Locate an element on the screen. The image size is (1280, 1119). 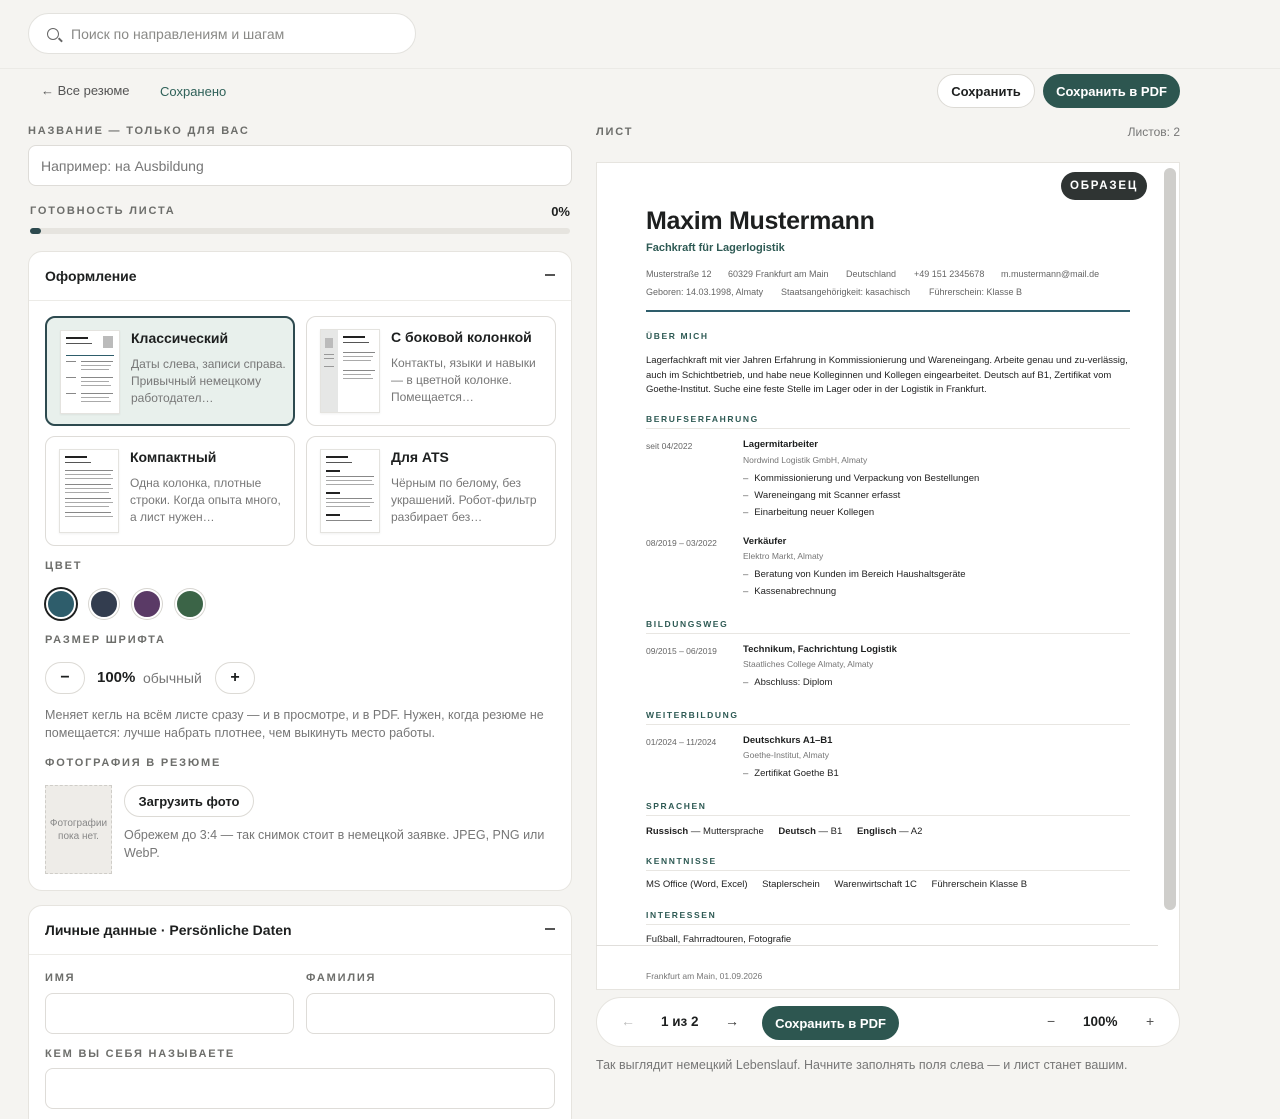
entry-bullet: Einarbeitung neuer Kollegen is located at coordinates (808, 512).